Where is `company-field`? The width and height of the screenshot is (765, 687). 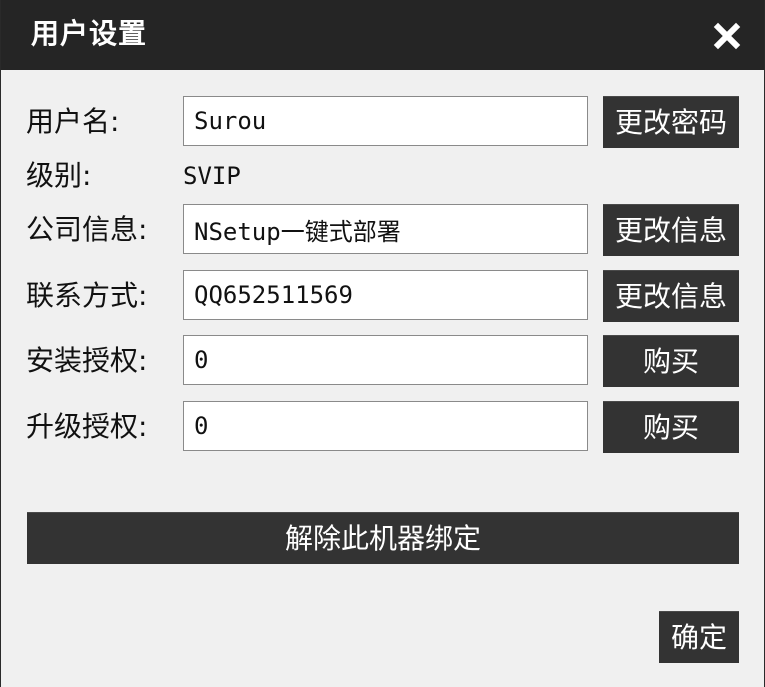
company-field is located at coordinates (385, 229).